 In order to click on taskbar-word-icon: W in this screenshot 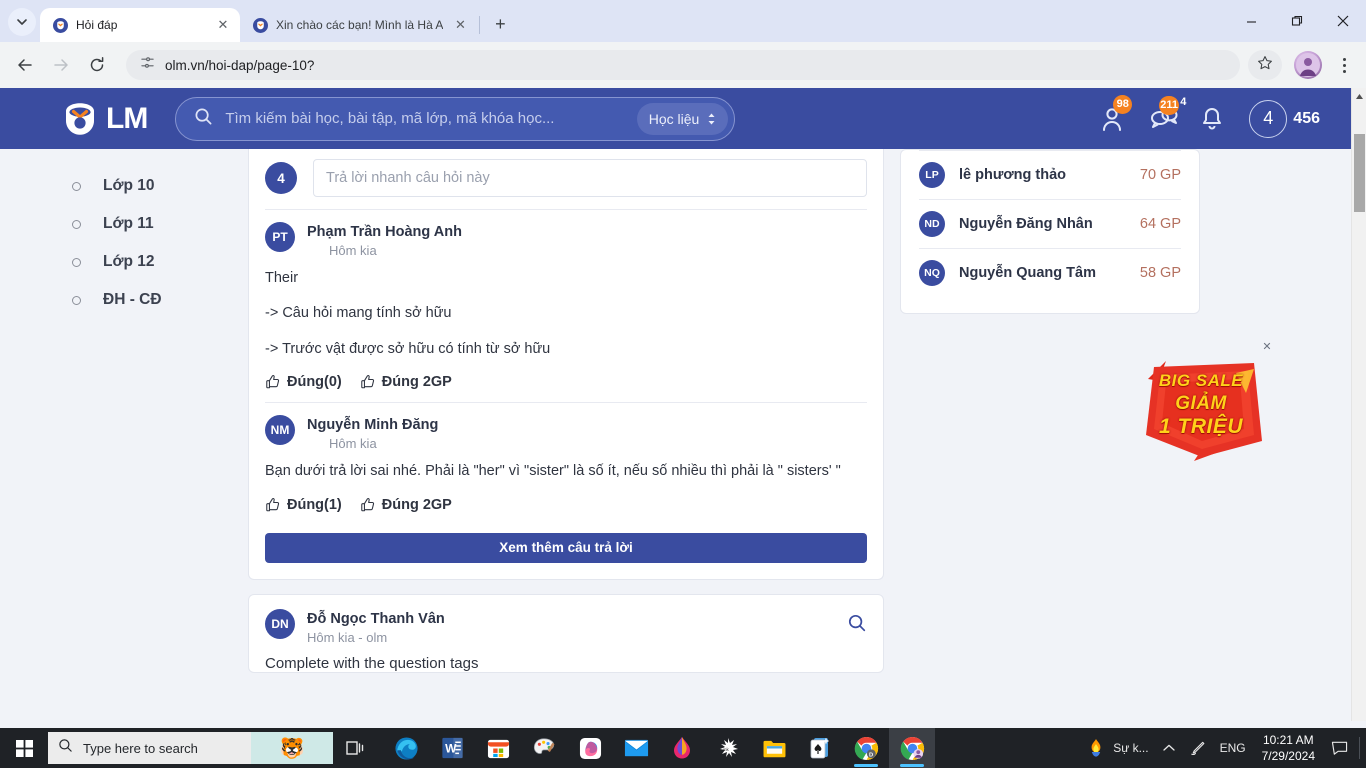, I will do `click(452, 748)`.